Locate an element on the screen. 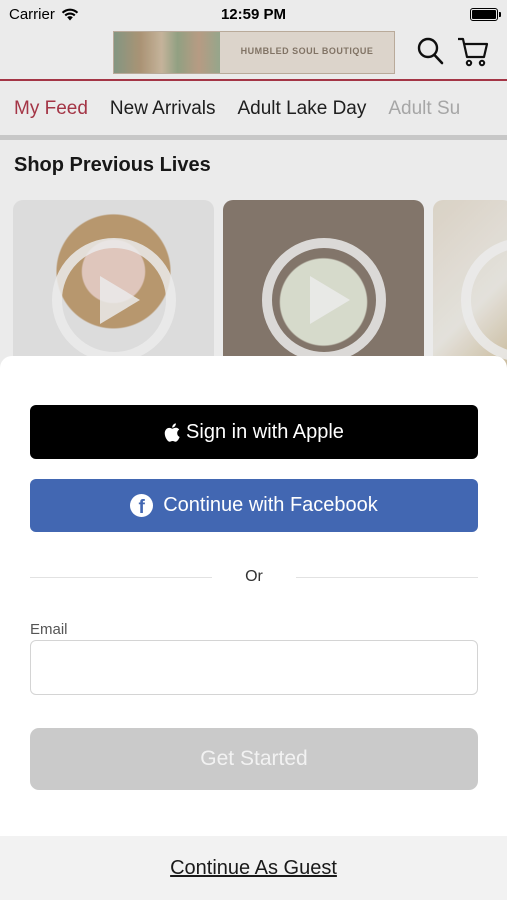 The width and height of the screenshot is (507, 900). facebook-button-label: Continue with Facebook is located at coordinates (270, 505).